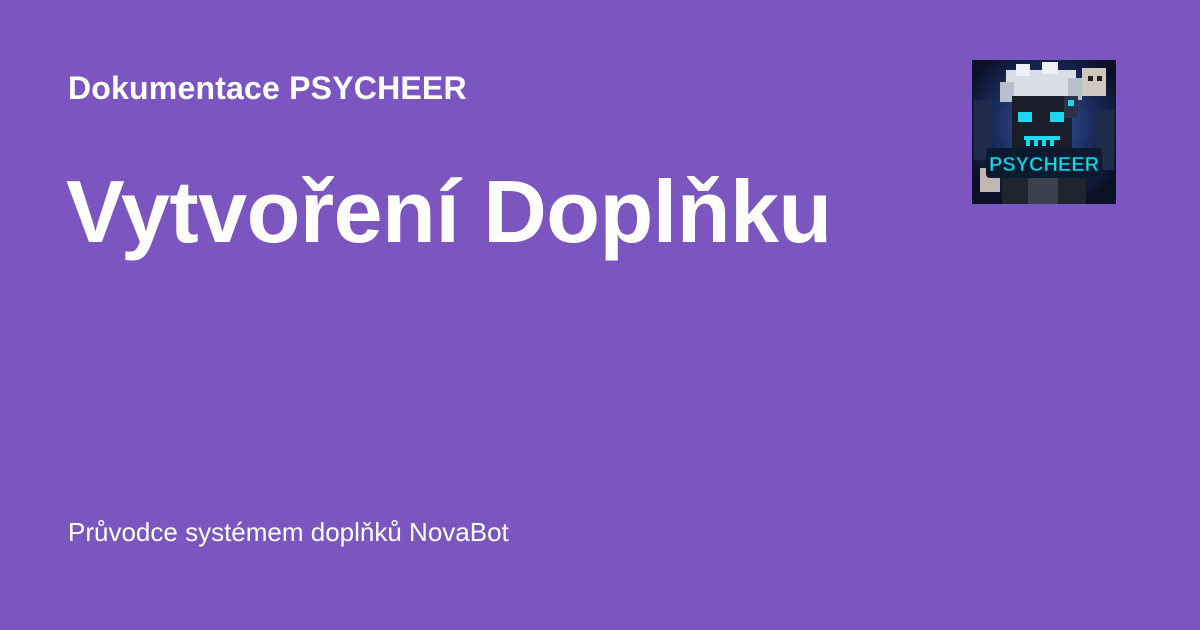 This screenshot has width=1200, height=630. What do you see at coordinates (288, 532) in the screenshot?
I see `page-description: Průvodce systémem doplňků NovaBot` at bounding box center [288, 532].